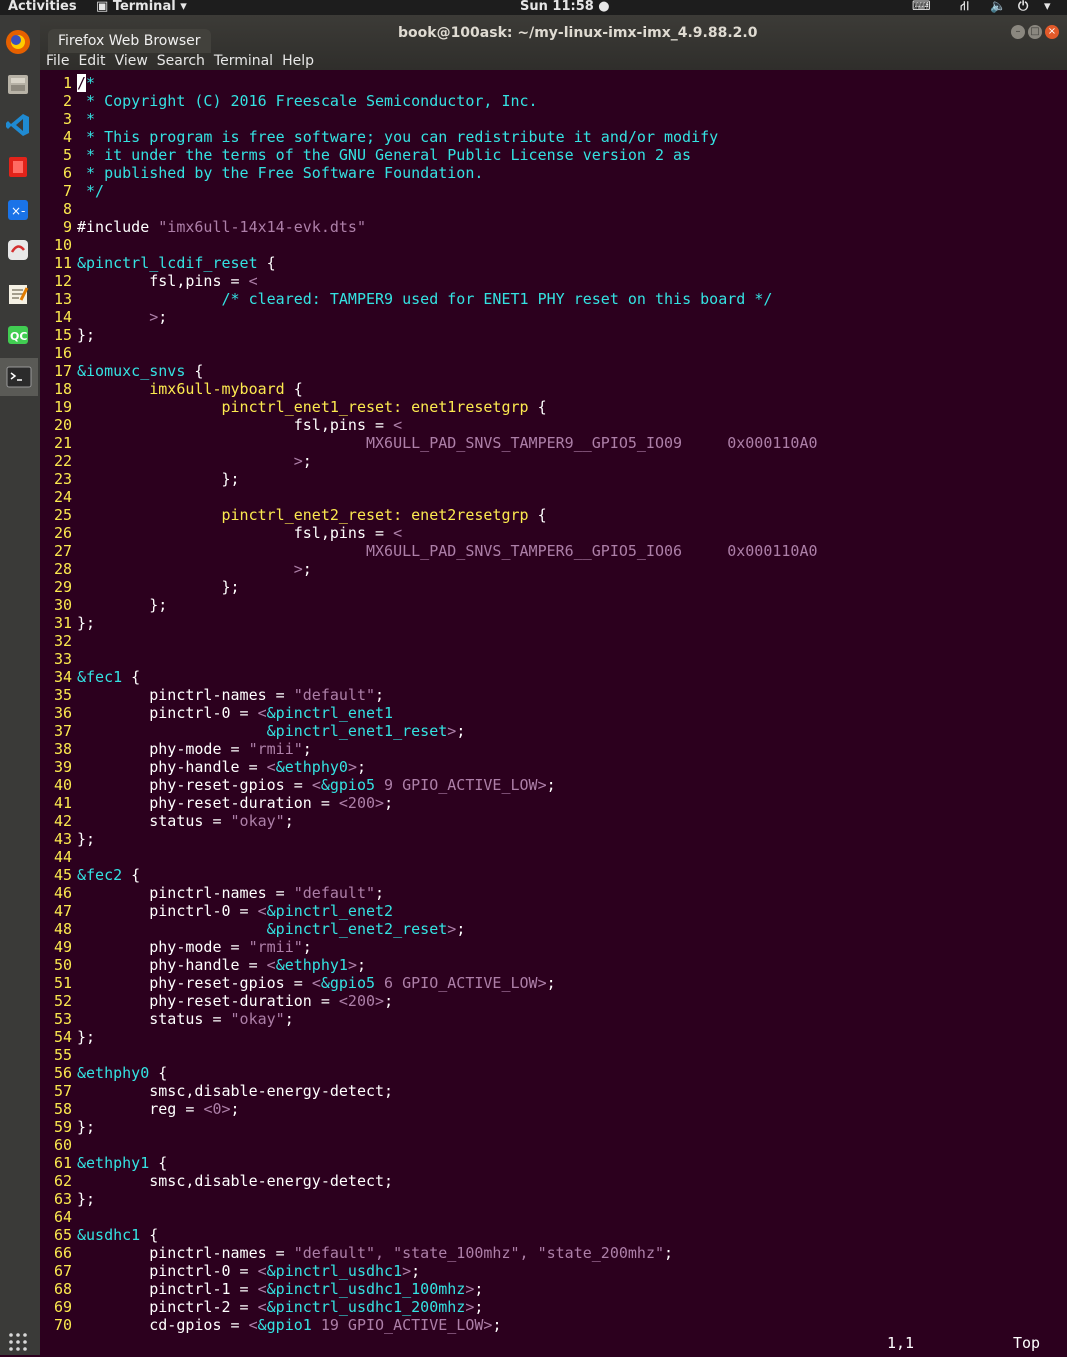  What do you see at coordinates (62, 551) in the screenshot?
I see `line-number: 27` at bounding box center [62, 551].